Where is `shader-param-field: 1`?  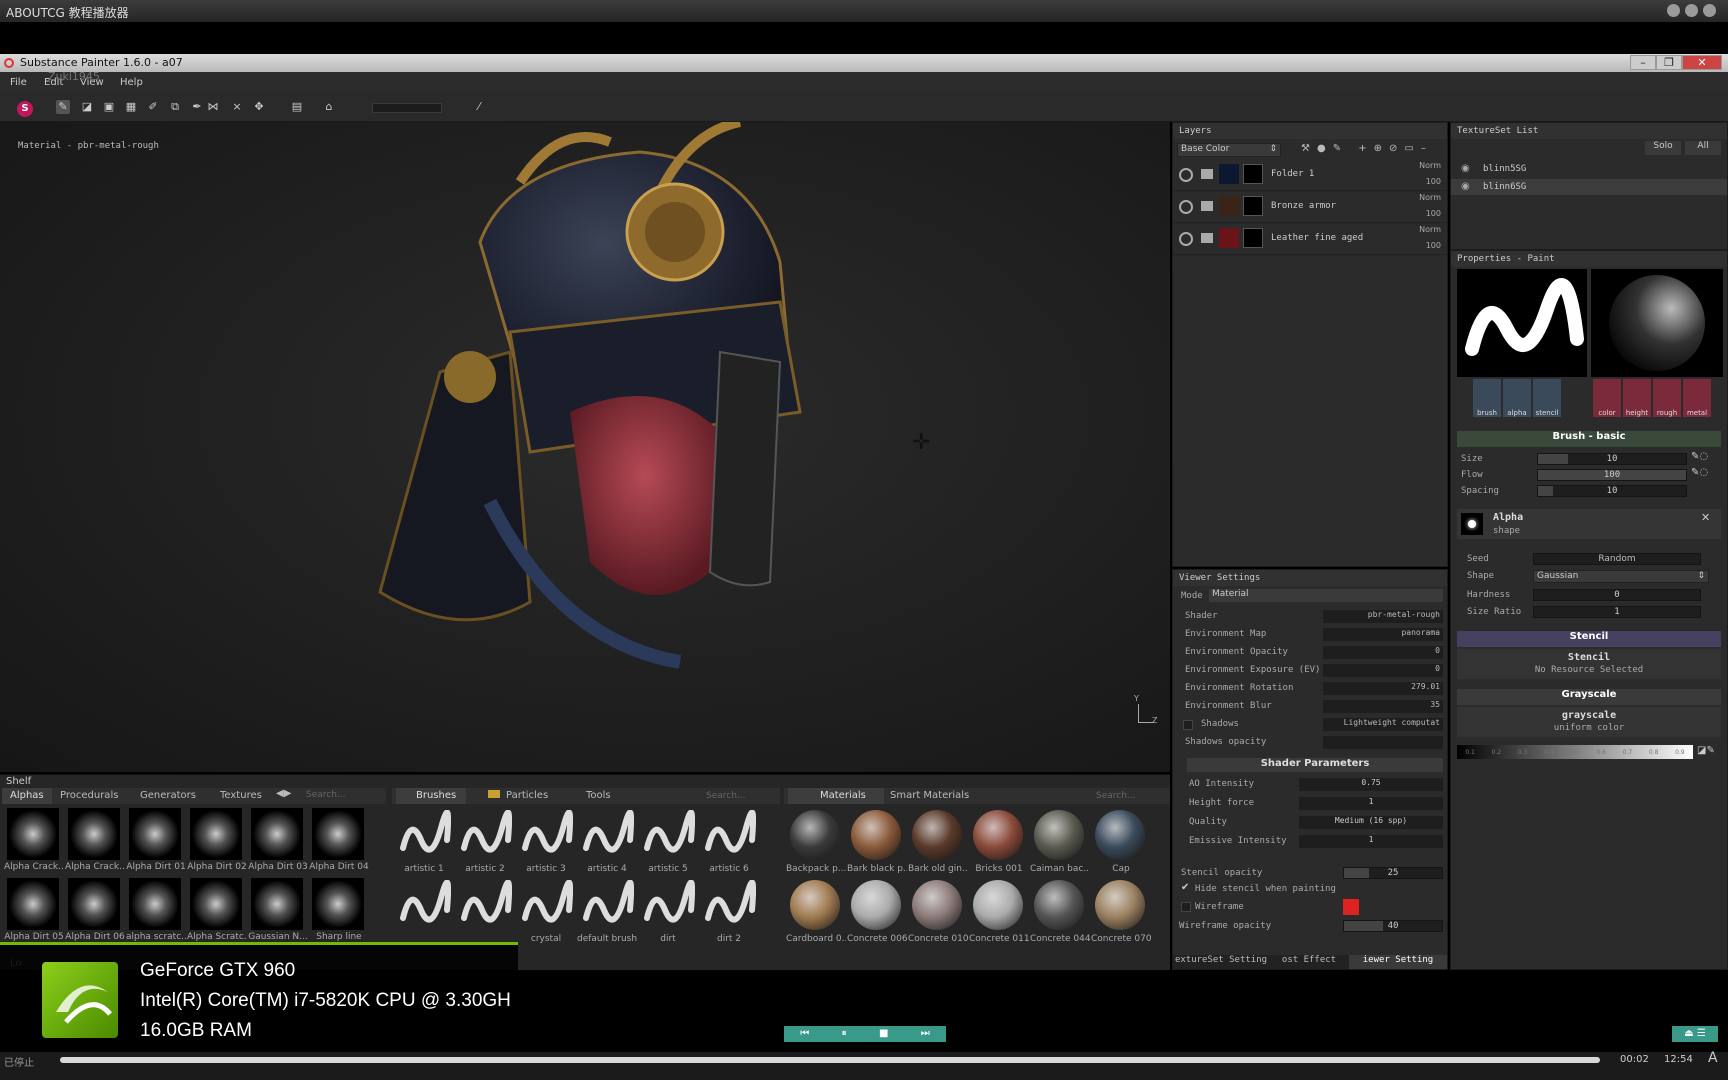 shader-param-field: 1 is located at coordinates (1371, 841).